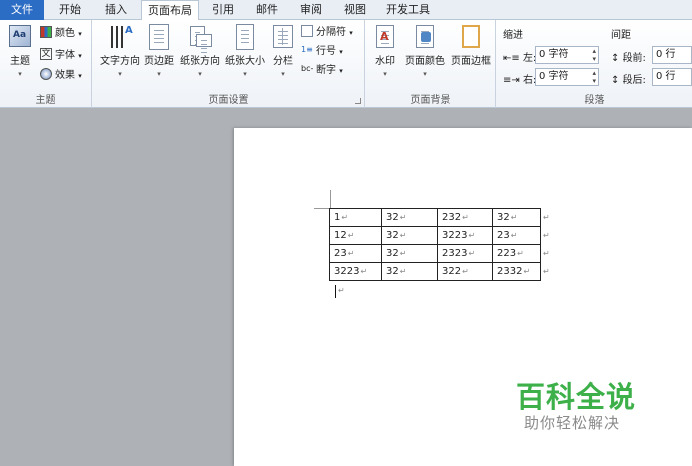  Describe the element at coordinates (311, 10) in the screenshot. I see `tab-review: 审阅` at that location.